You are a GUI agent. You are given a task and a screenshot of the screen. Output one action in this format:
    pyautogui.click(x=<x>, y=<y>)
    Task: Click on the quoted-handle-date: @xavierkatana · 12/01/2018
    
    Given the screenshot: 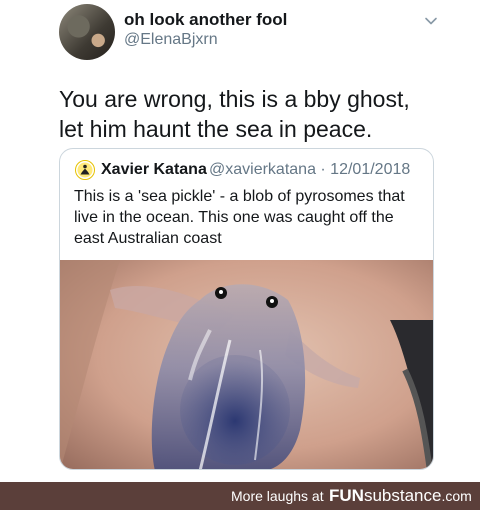 What is the action you would take?
    pyautogui.click(x=309, y=170)
    